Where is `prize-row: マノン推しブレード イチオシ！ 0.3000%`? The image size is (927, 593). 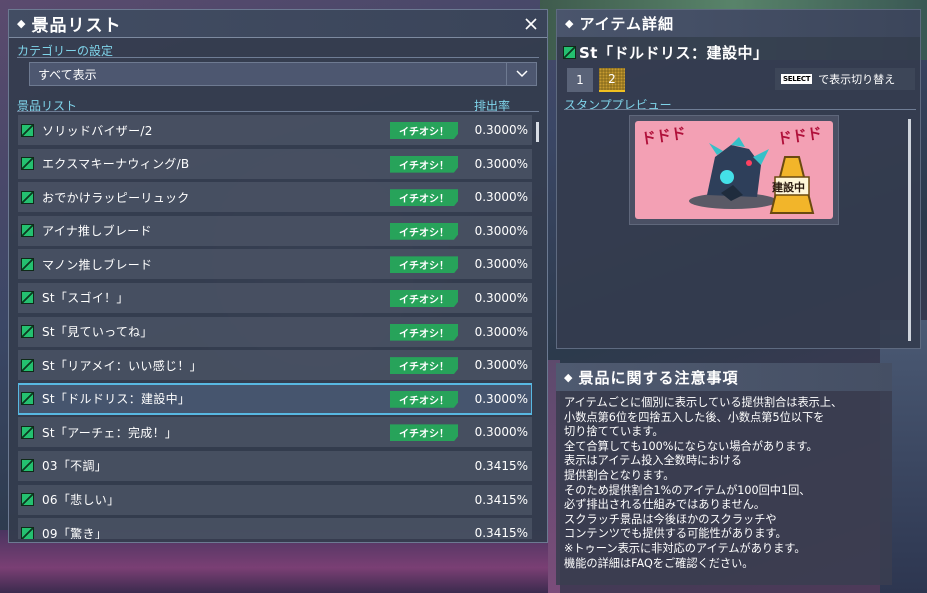
prize-row: マノン推しブレード イチオシ！ 0.3000% is located at coordinates (275, 264).